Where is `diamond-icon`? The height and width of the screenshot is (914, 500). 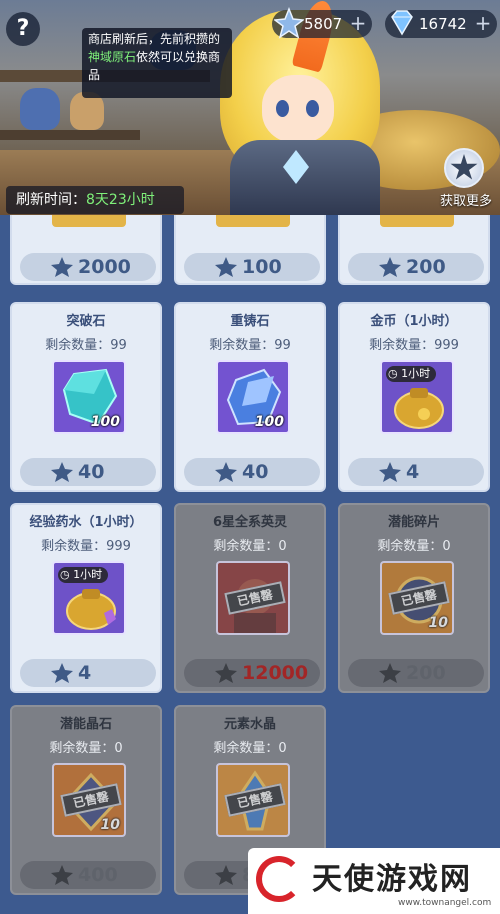
diamond-icon is located at coordinates (402, 23).